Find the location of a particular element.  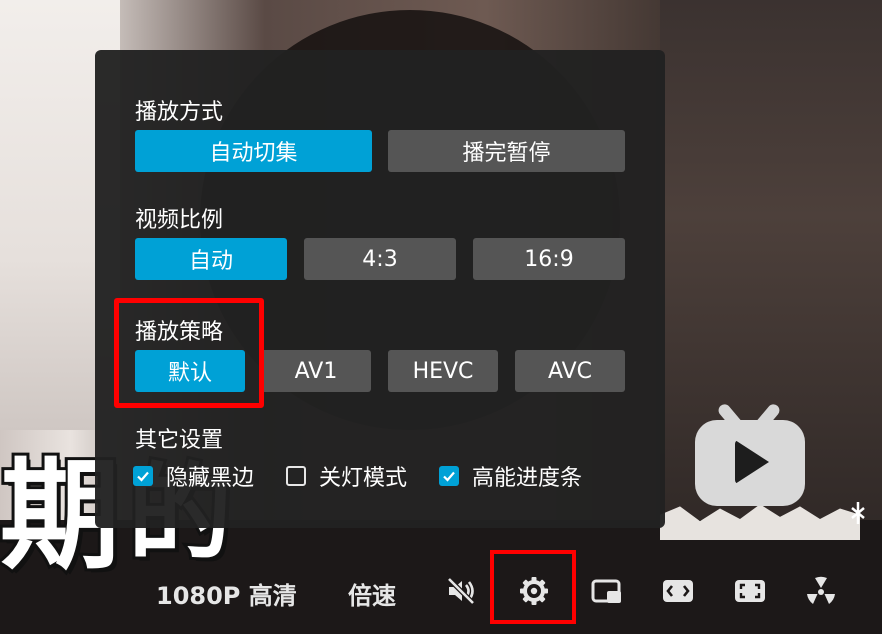

play-mode-title: 播放方式 is located at coordinates (179, 112).